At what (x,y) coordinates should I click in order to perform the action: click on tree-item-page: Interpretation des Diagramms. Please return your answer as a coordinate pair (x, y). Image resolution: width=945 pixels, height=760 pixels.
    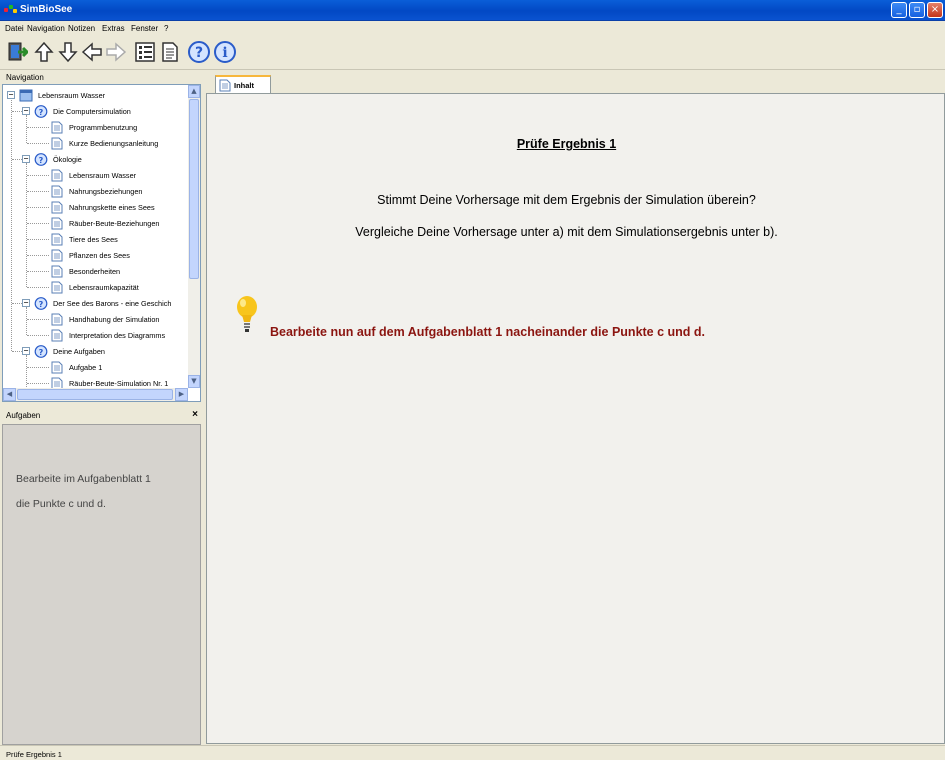
    Looking at the image, I should click on (108, 335).